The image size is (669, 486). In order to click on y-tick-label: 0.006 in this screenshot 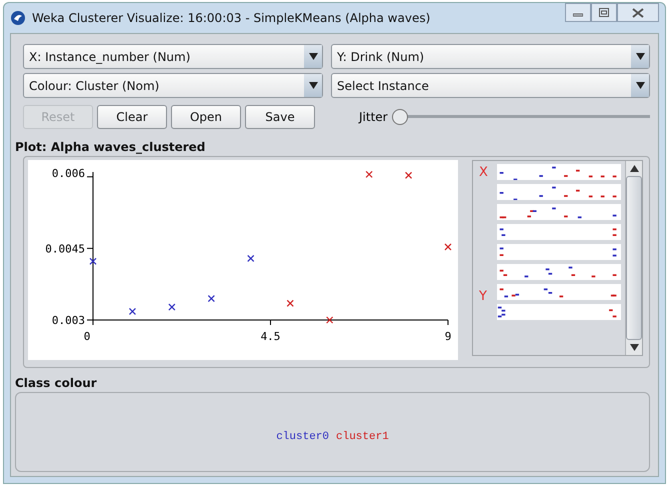, I will do `click(68, 173)`.